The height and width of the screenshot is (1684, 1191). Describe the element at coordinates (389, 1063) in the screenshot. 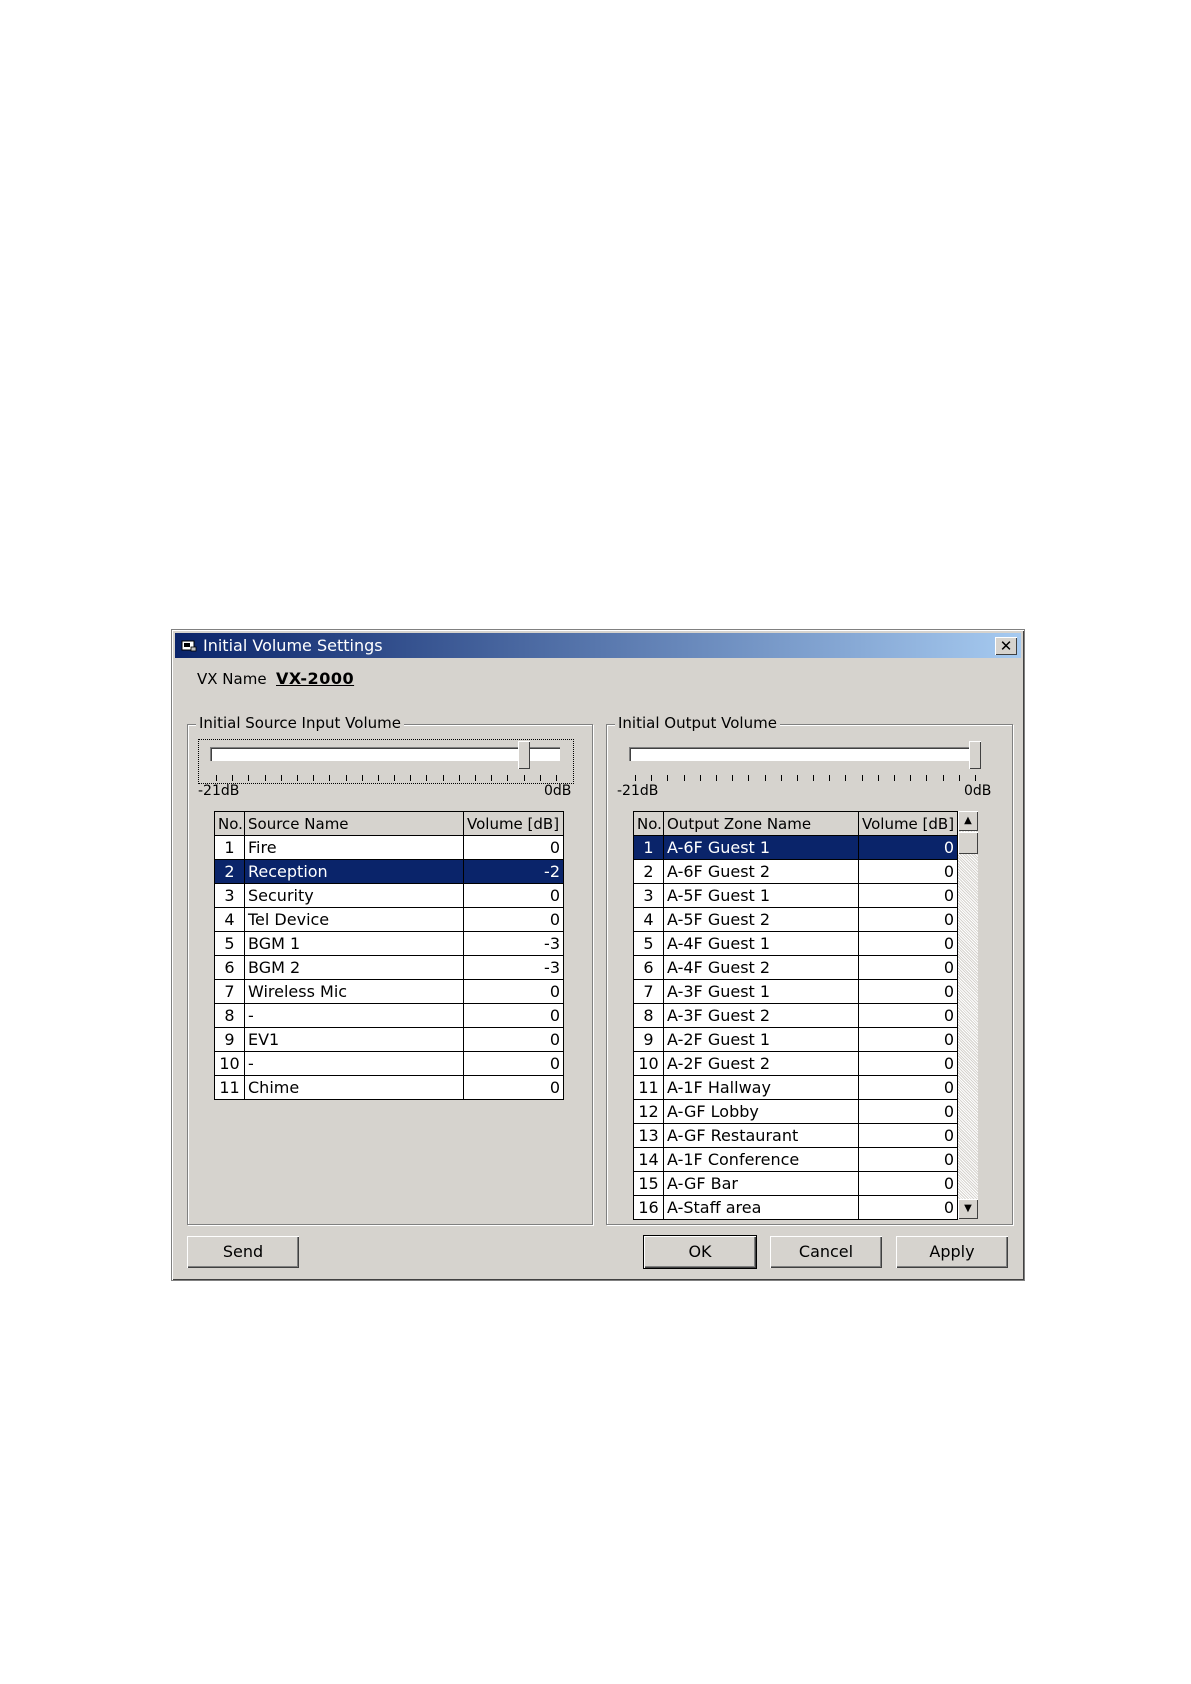

I see `table-row: 10-0` at that location.